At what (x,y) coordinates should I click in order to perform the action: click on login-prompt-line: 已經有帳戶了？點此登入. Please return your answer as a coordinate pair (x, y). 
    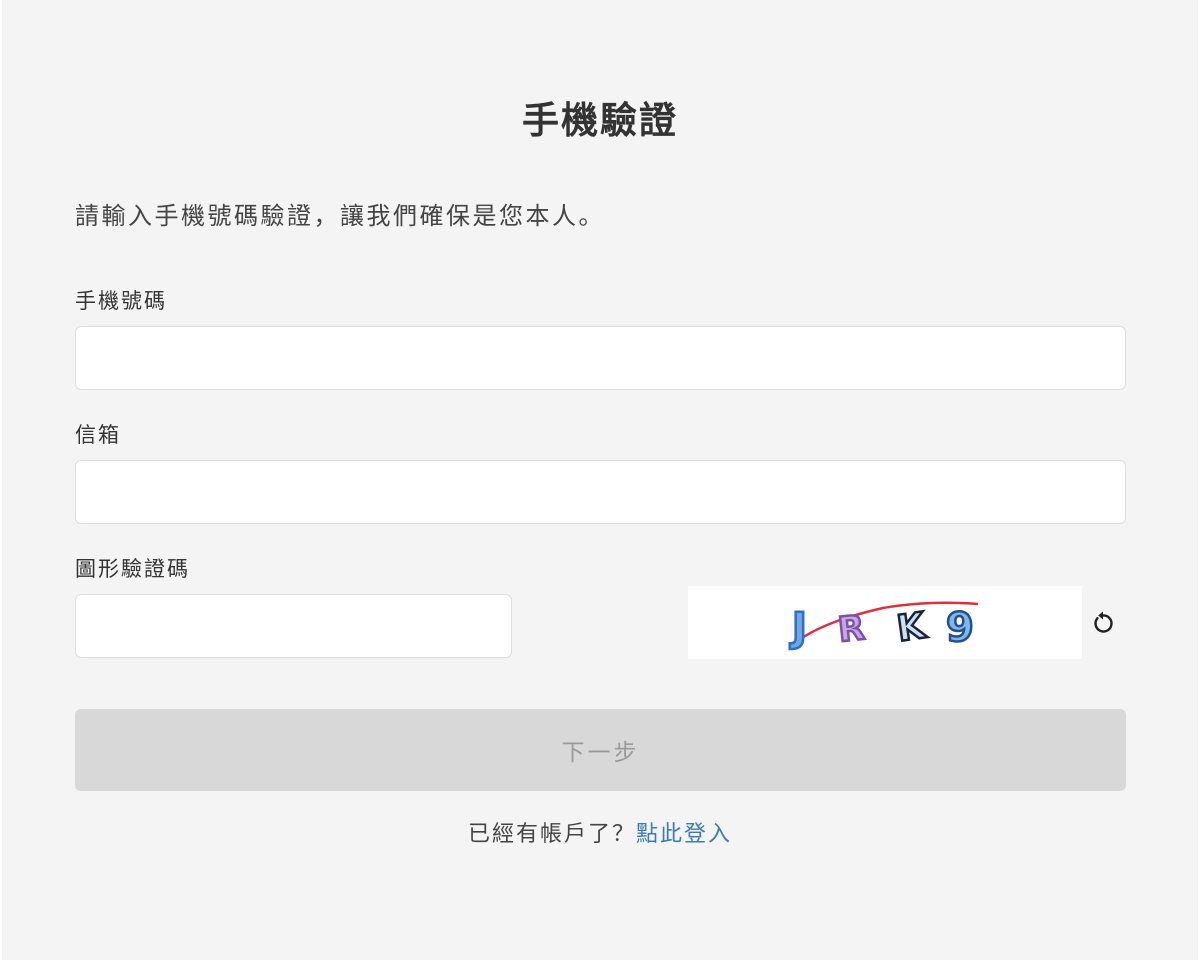
    Looking at the image, I should click on (600, 835).